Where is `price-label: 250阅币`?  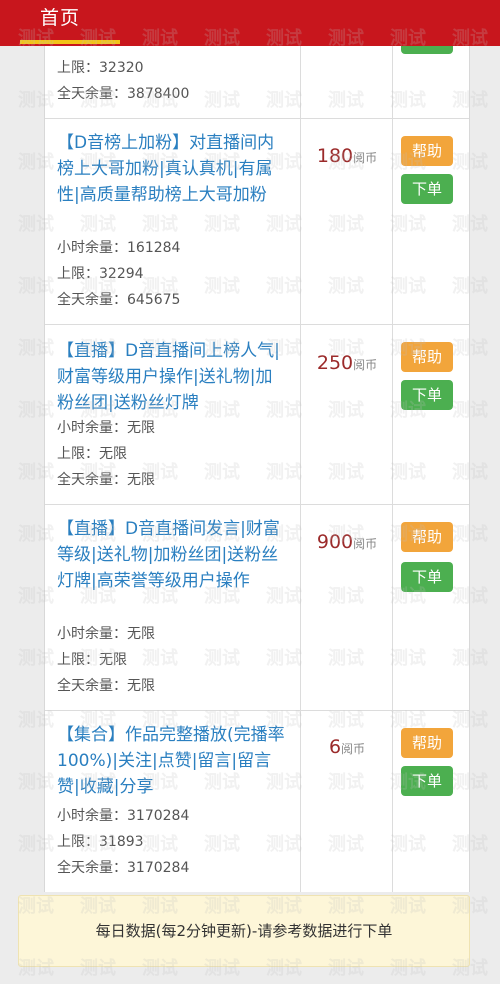 price-label: 250阅币 is located at coordinates (347, 363).